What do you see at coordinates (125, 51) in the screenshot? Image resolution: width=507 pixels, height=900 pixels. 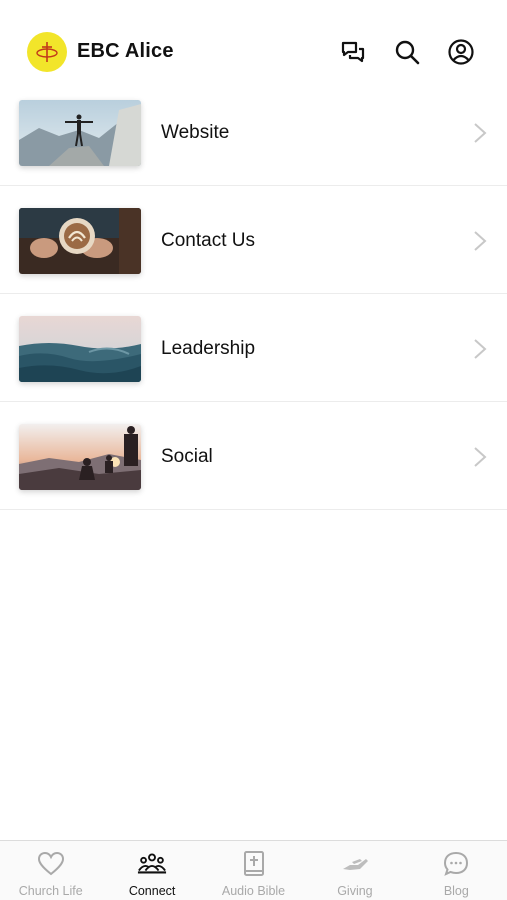 I see `app-title: EBC Alice` at bounding box center [125, 51].